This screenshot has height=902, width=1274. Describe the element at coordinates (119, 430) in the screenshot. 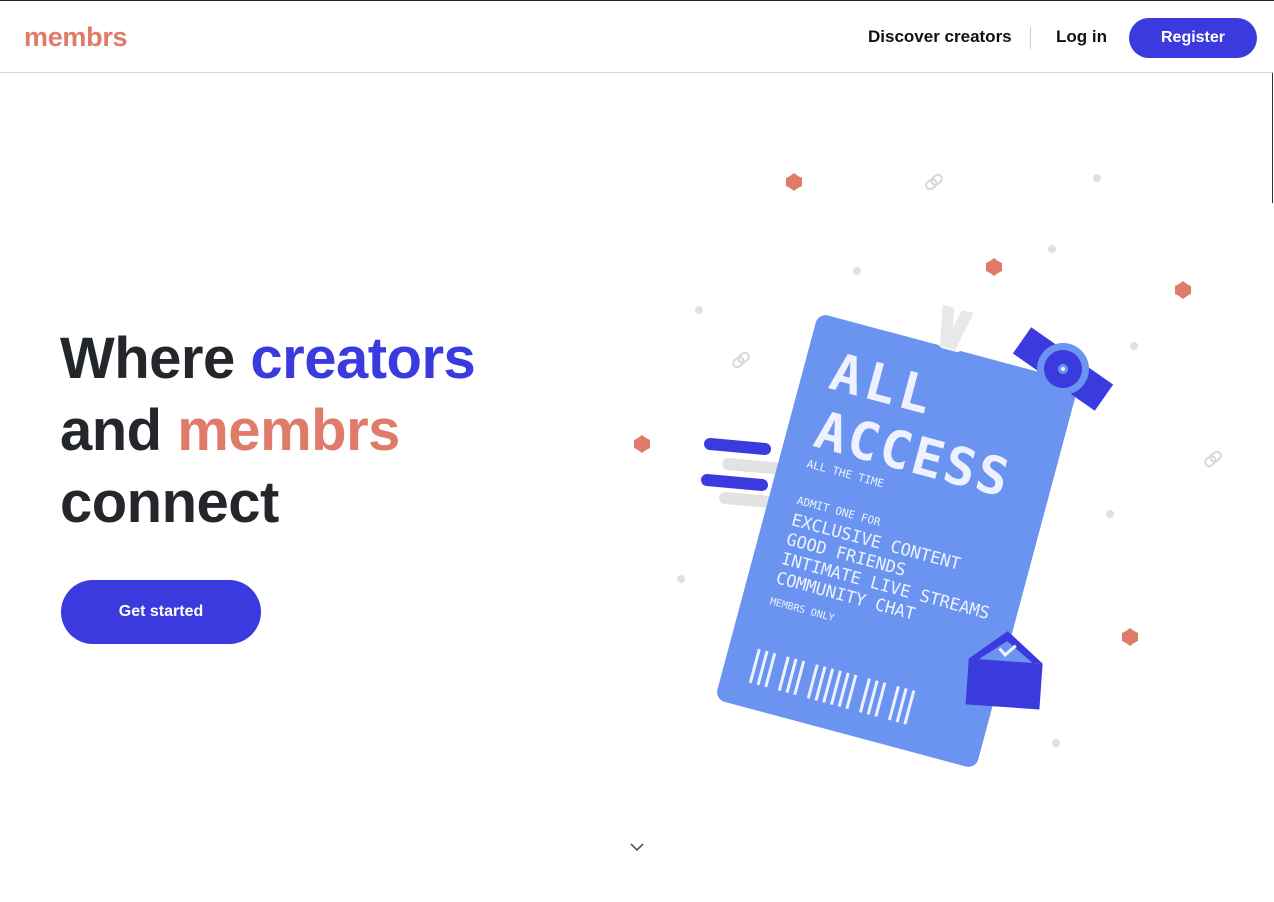

I see `hero-title-part2: and` at that location.